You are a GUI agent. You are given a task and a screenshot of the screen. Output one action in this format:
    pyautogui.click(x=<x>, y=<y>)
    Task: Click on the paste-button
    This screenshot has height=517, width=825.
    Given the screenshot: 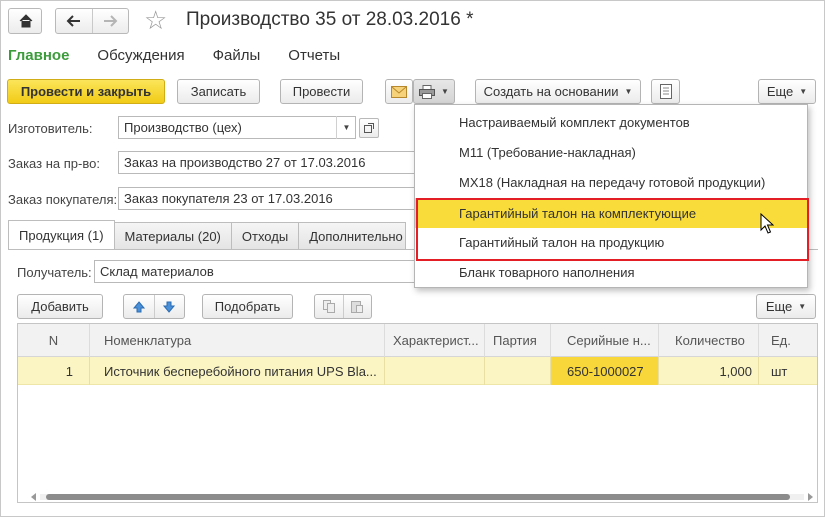 What is the action you would take?
    pyautogui.click(x=357, y=306)
    